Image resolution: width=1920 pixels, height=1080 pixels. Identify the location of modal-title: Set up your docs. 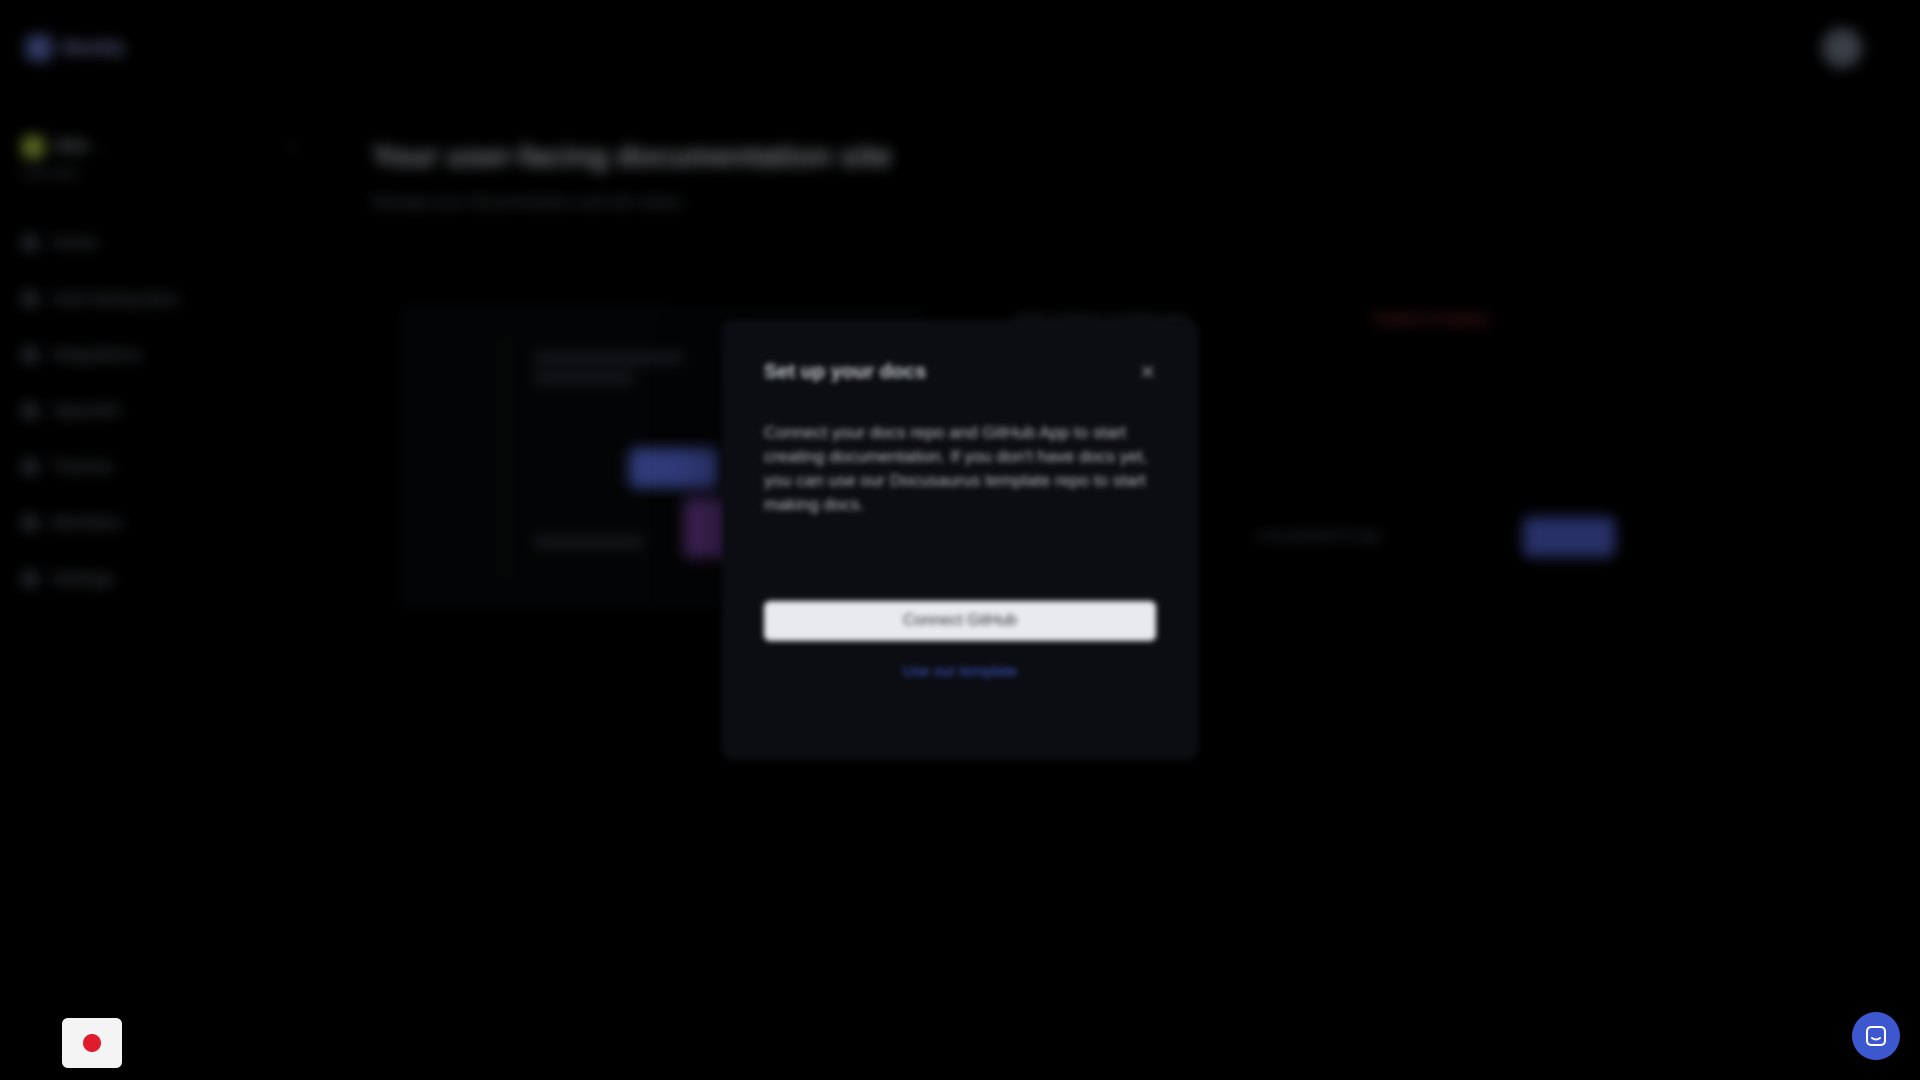
(845, 372).